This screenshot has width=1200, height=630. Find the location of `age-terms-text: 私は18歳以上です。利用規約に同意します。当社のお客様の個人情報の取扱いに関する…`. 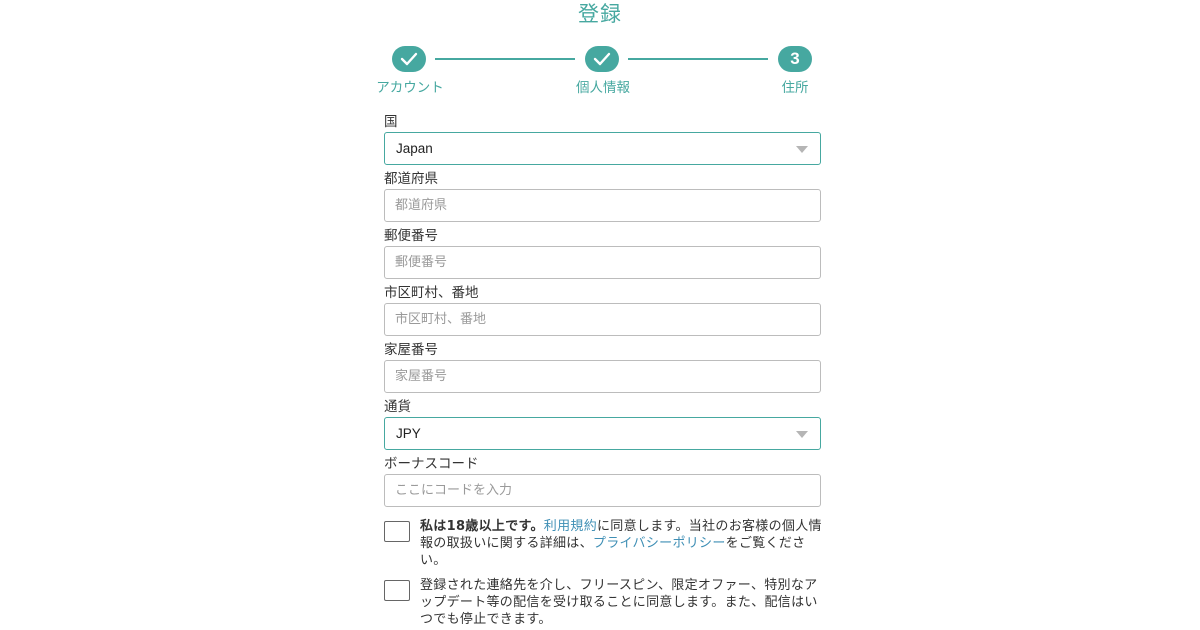

age-terms-text: 私は18歳以上です。利用規約に同意します。当社のお客様の個人情報の取扱いに関する… is located at coordinates (622, 543).